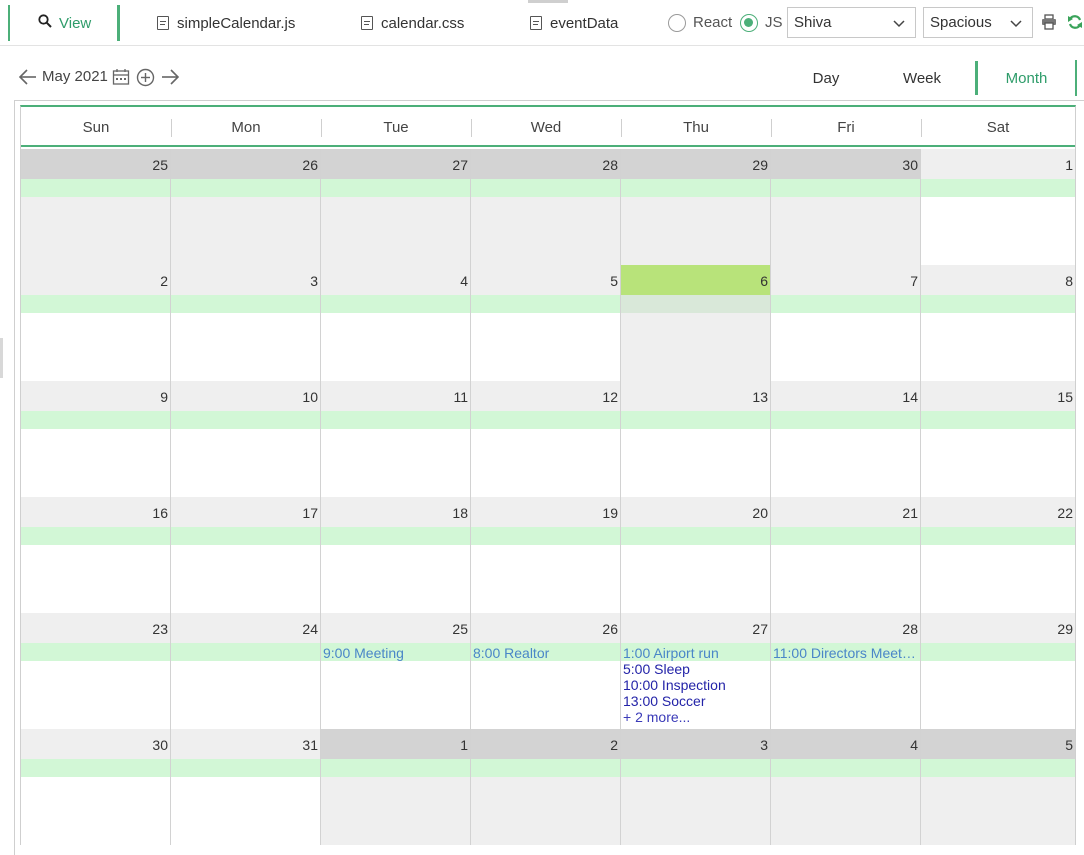 The width and height of the screenshot is (1084, 855). I want to click on resize-handle, so click(1, 358).